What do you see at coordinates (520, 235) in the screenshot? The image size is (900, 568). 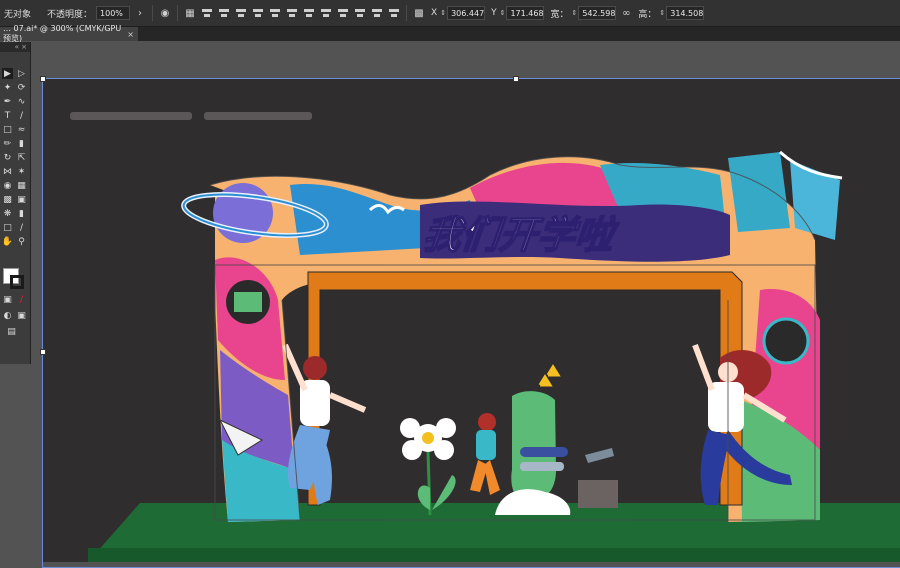 I see `arch-title: 我们开学啦` at bounding box center [520, 235].